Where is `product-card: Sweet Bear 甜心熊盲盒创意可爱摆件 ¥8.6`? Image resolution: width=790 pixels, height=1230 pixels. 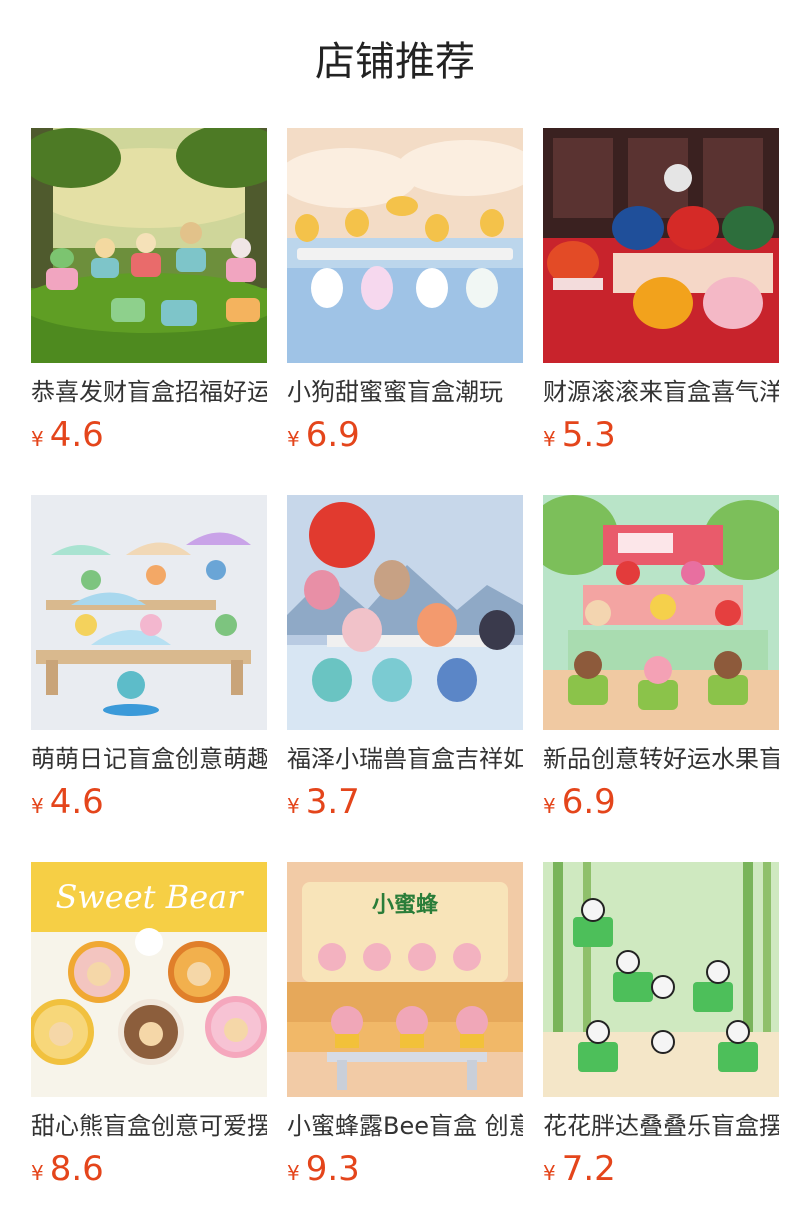
product-card: Sweet Bear 甜心熊盲盒创意可爱摆件 ¥8.6 is located at coordinates (149, 1045).